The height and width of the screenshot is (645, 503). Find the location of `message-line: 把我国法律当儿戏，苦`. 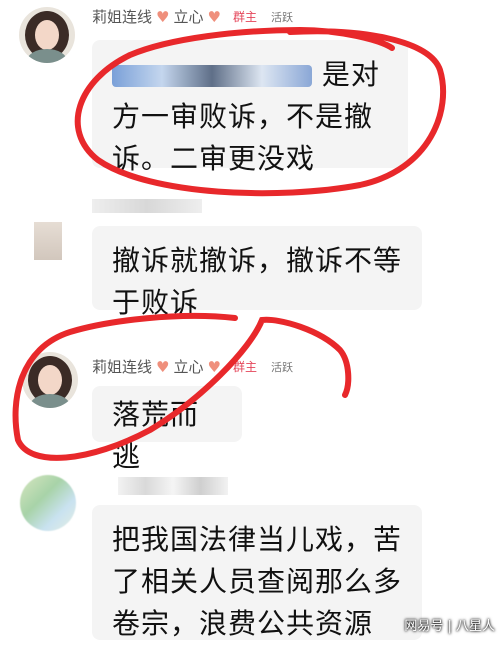

message-line: 把我国法律当儿戏，苦 is located at coordinates (257, 539).